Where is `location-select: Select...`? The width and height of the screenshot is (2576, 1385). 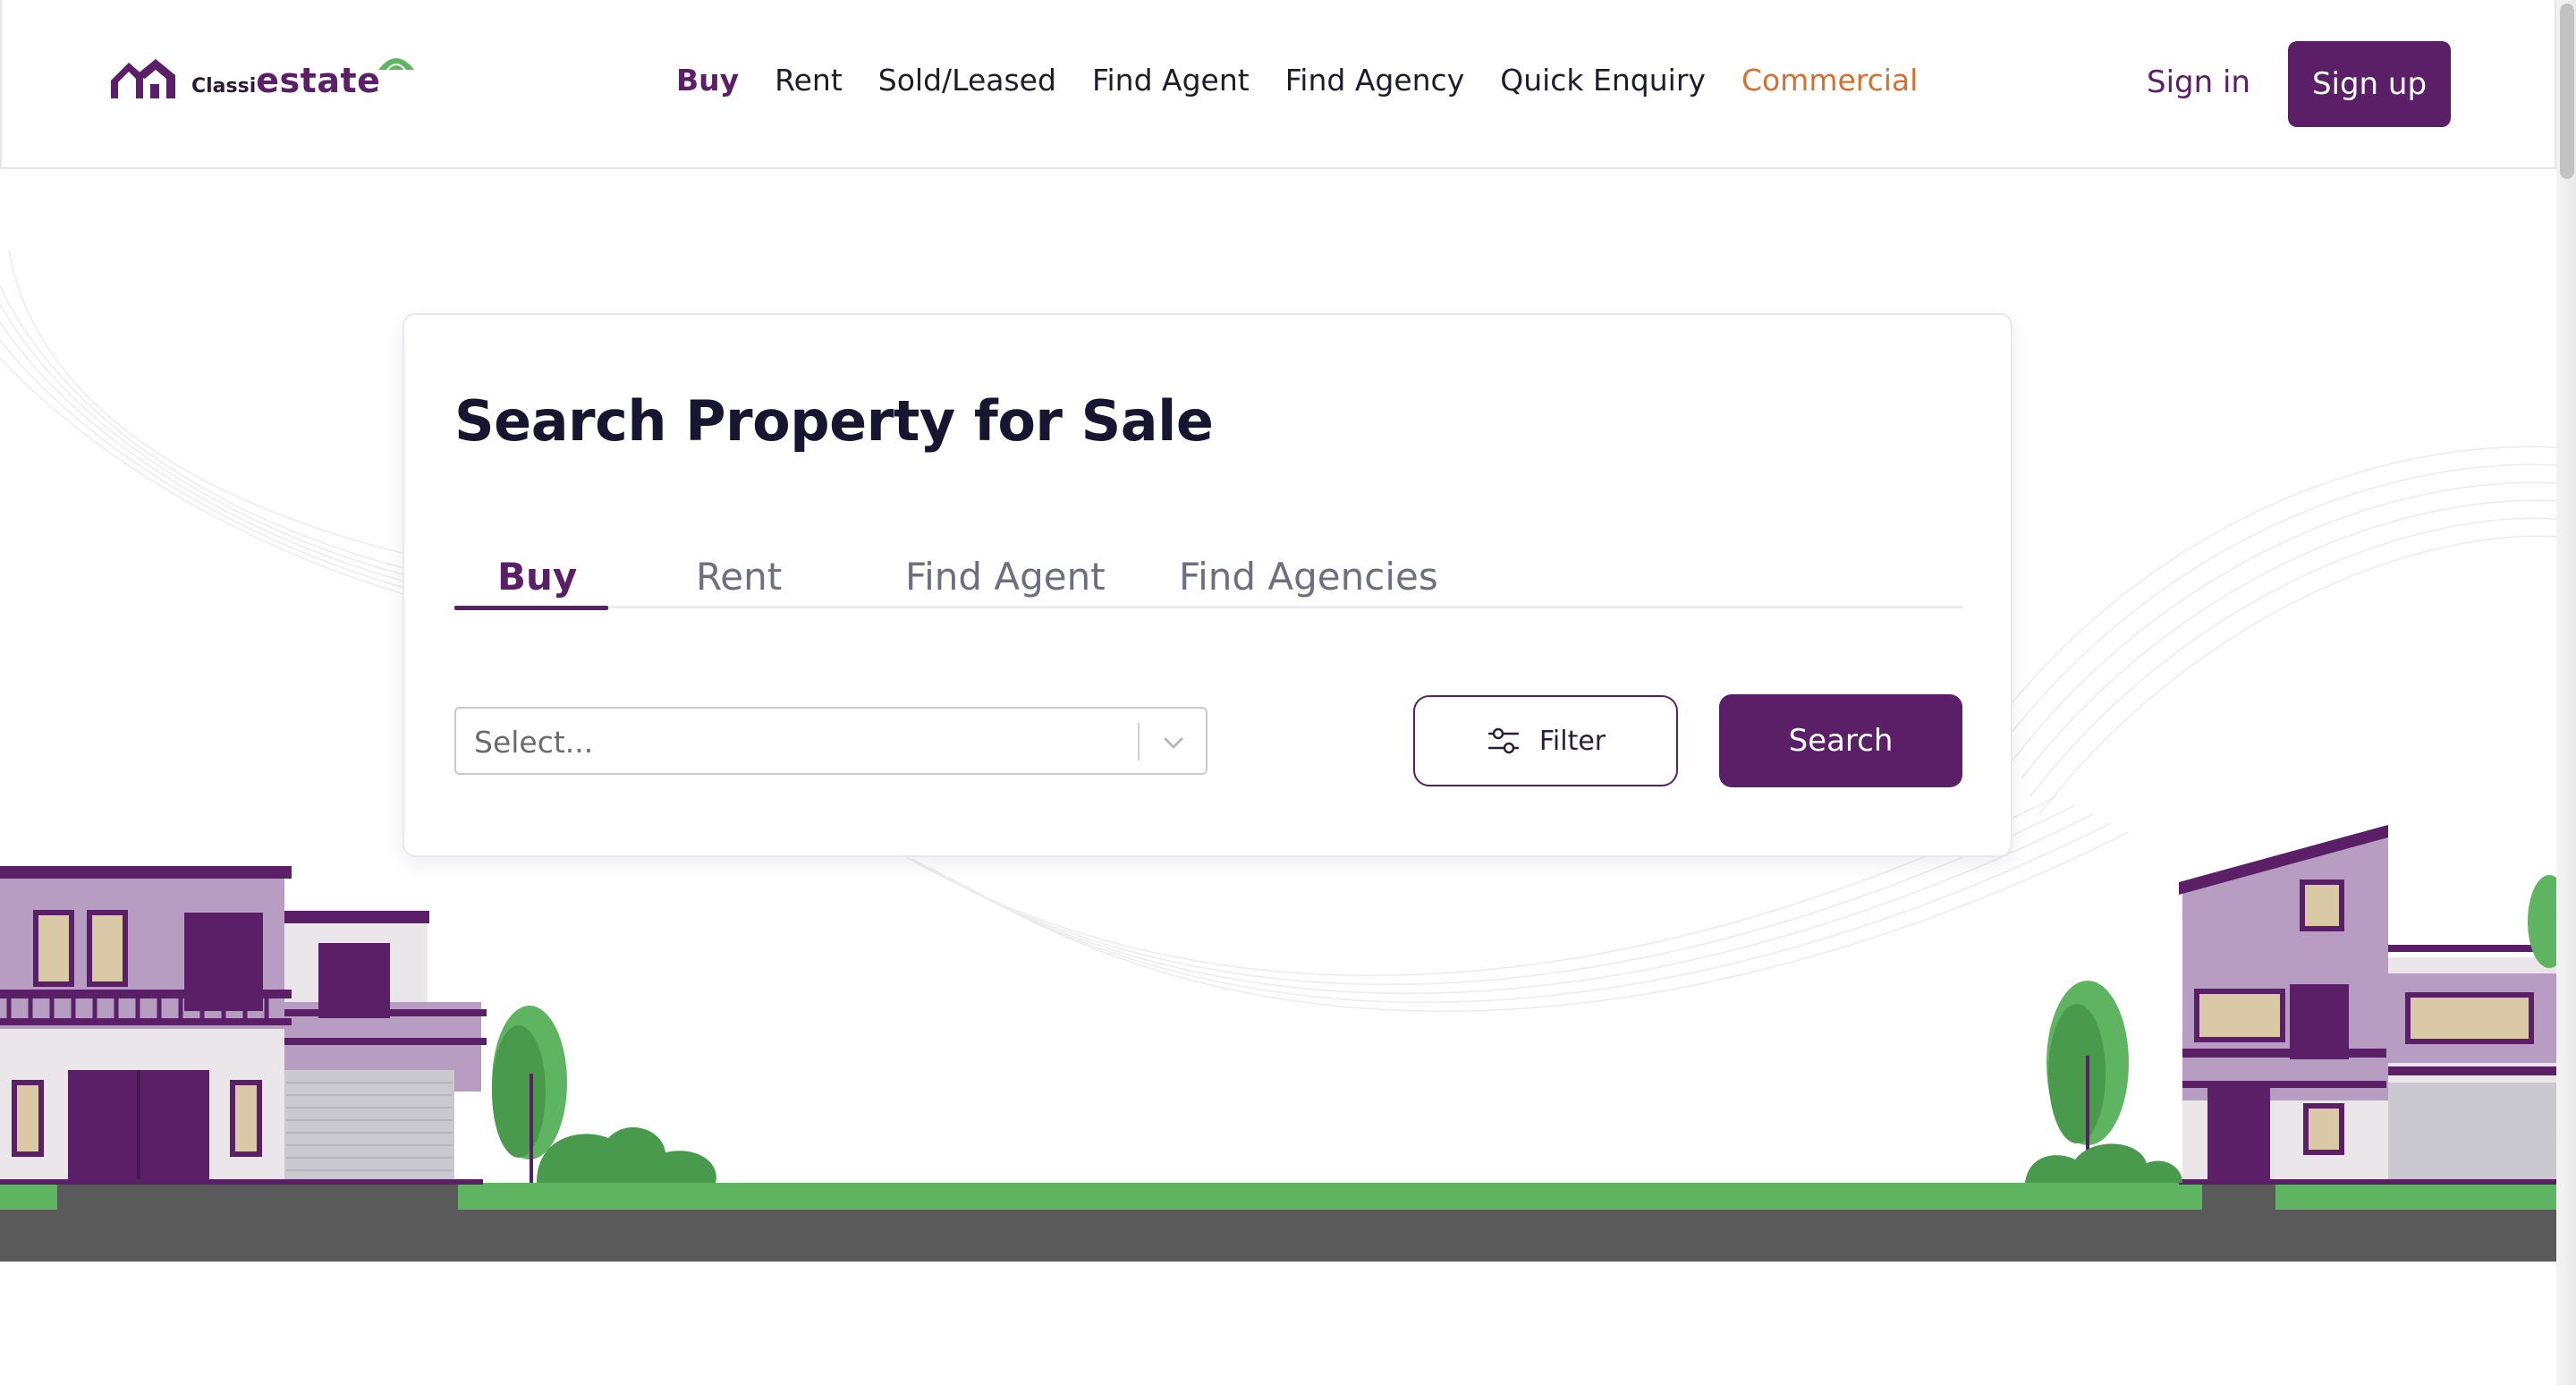 location-select: Select... is located at coordinates (831, 741).